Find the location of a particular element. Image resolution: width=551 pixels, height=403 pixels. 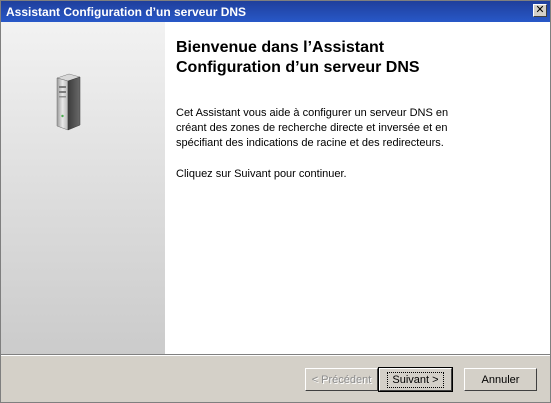

window-title: Assistant Configuration d’un serveur DNS is located at coordinates (126, 11).